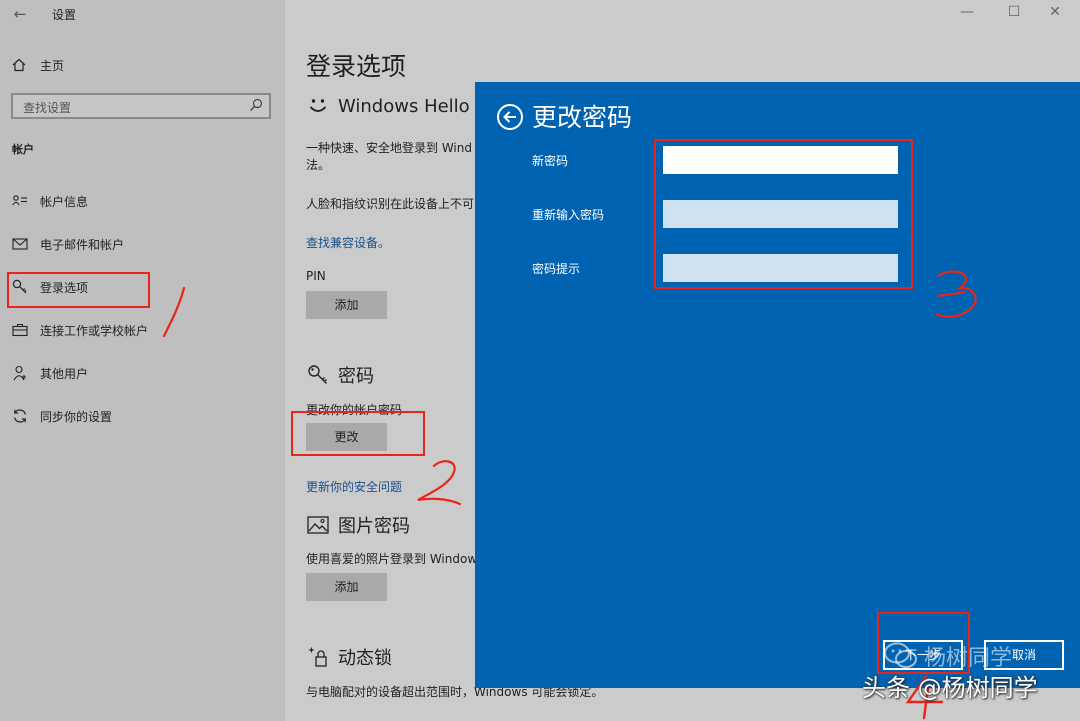 This screenshot has height=721, width=1080. What do you see at coordinates (20, 244) in the screenshot?
I see `mail-icon` at bounding box center [20, 244].